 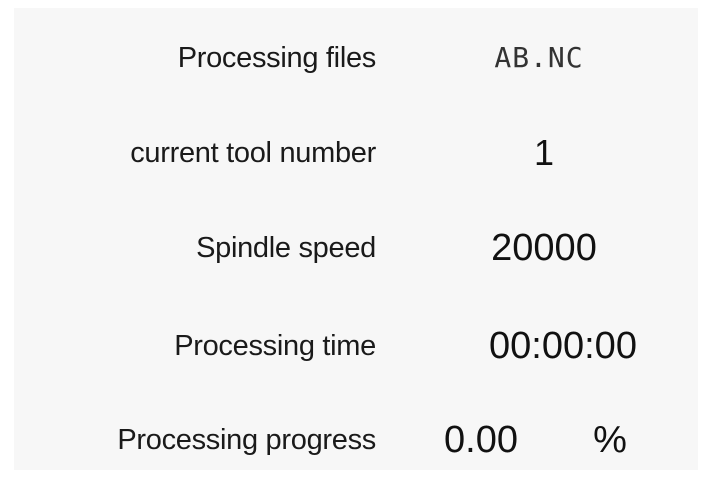 I want to click on tool-number-row: current tool number 1, so click(x=356, y=153).